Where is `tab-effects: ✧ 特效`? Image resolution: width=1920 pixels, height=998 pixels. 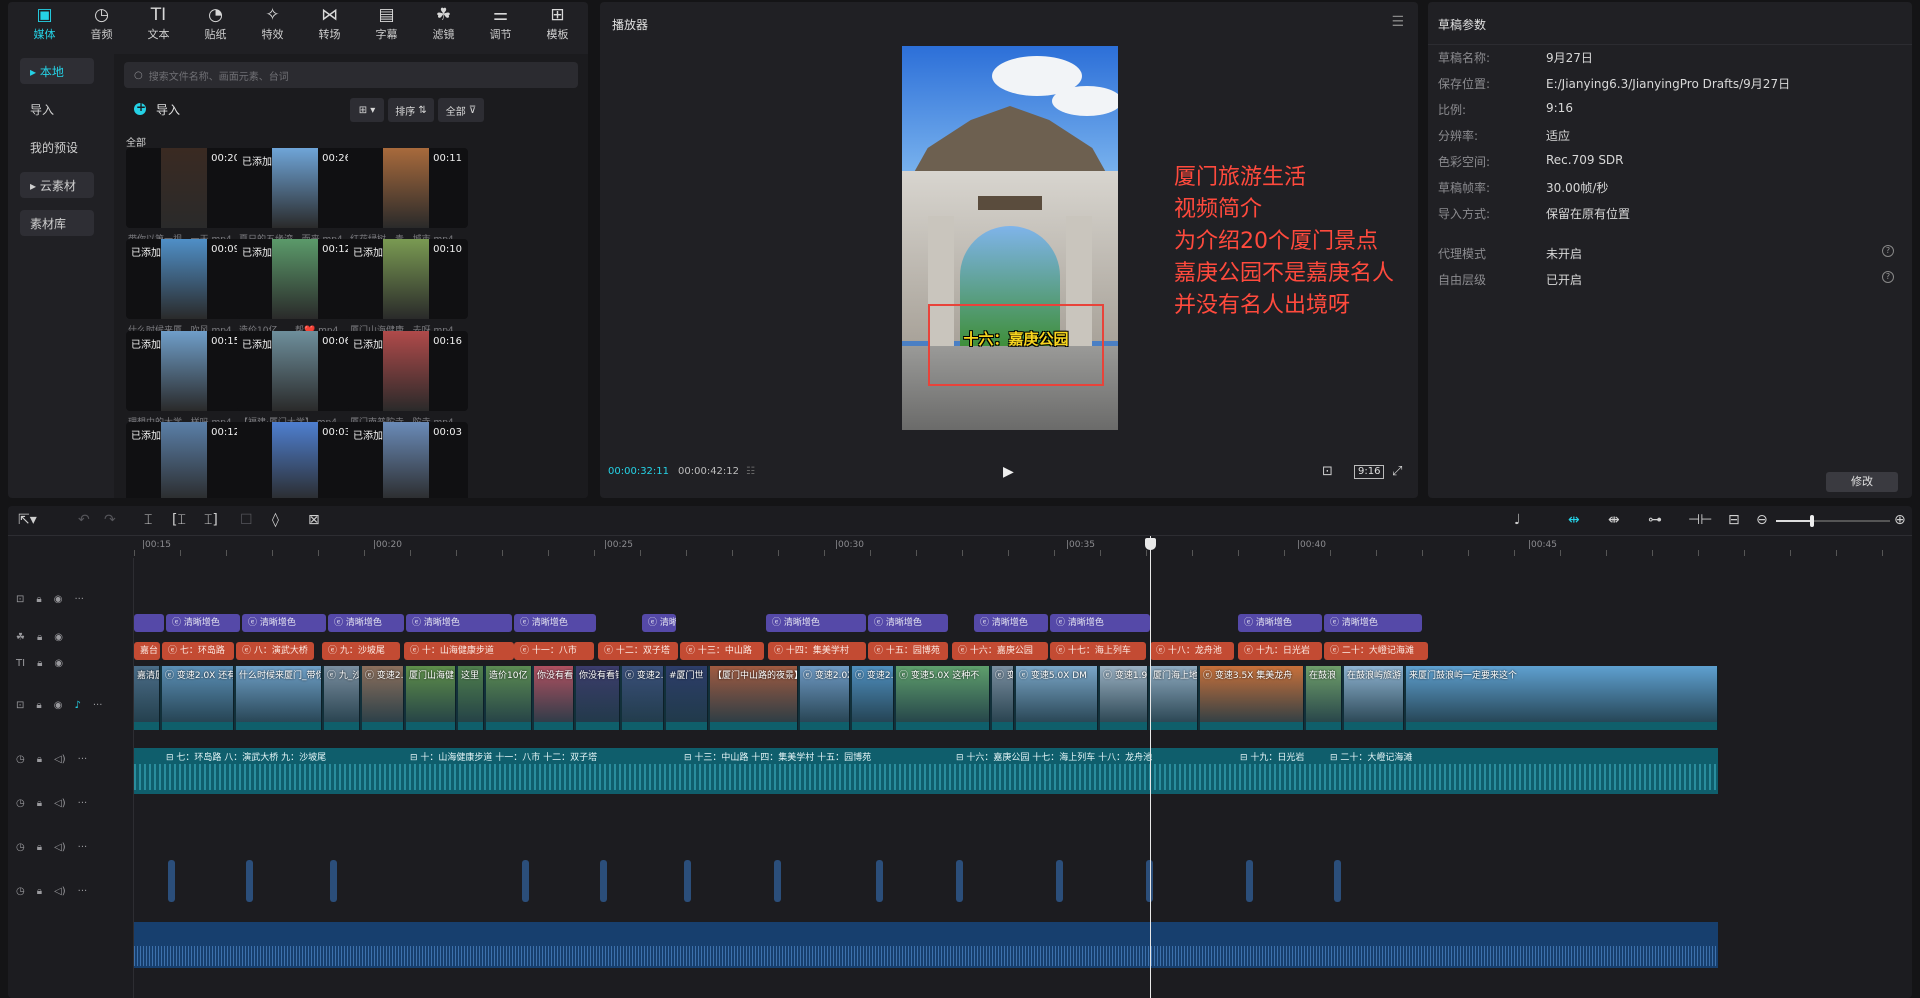 tab-effects: ✧ 特效 is located at coordinates (272, 24).